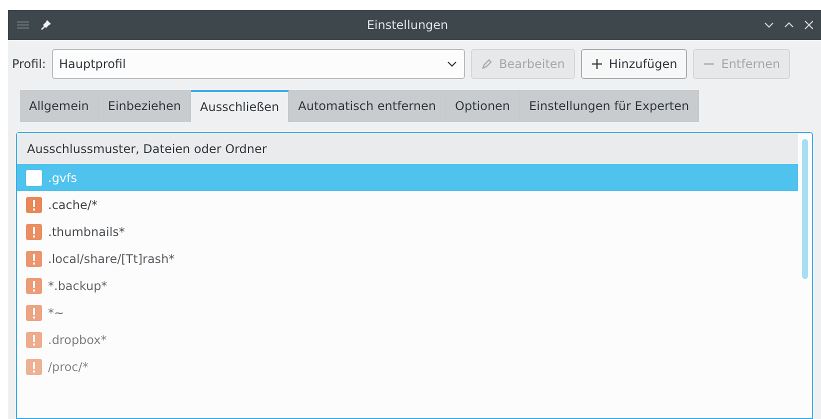 The height and width of the screenshot is (419, 821). What do you see at coordinates (407, 204) in the screenshot?
I see `list-item: .cache/*` at bounding box center [407, 204].